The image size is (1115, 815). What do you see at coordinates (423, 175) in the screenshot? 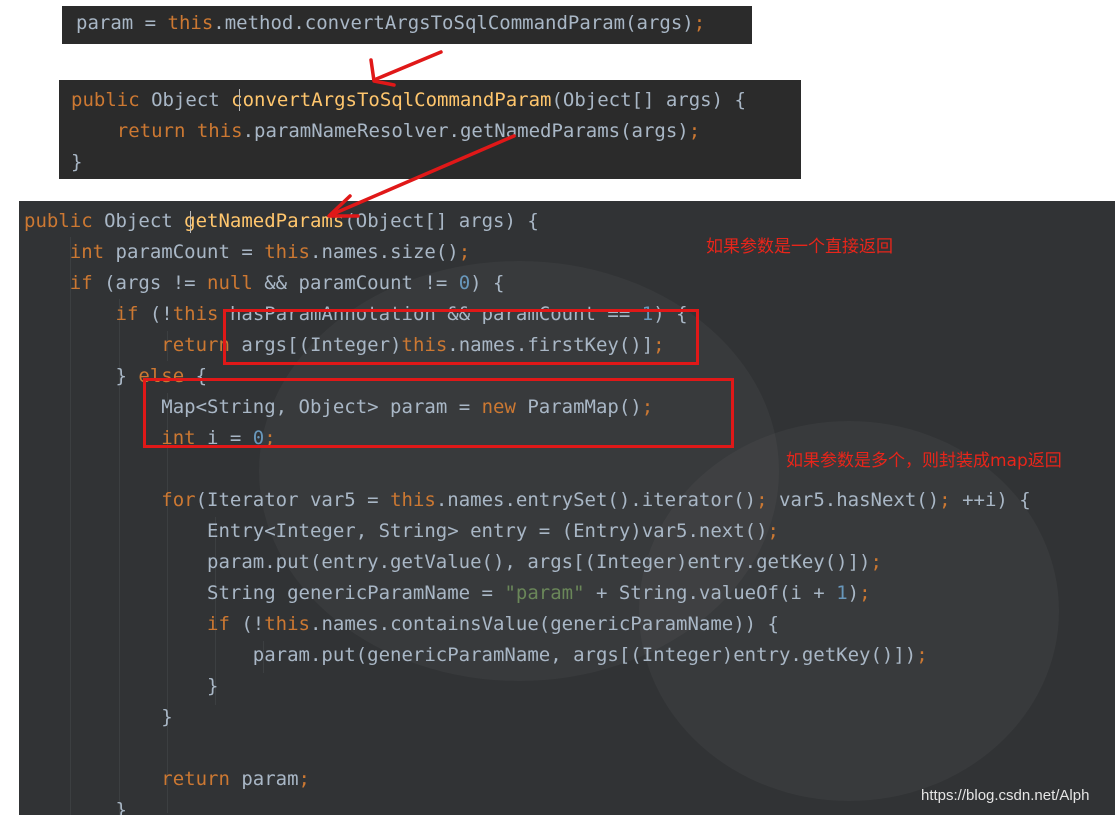
I see `arrow-to-get-named-params` at bounding box center [423, 175].